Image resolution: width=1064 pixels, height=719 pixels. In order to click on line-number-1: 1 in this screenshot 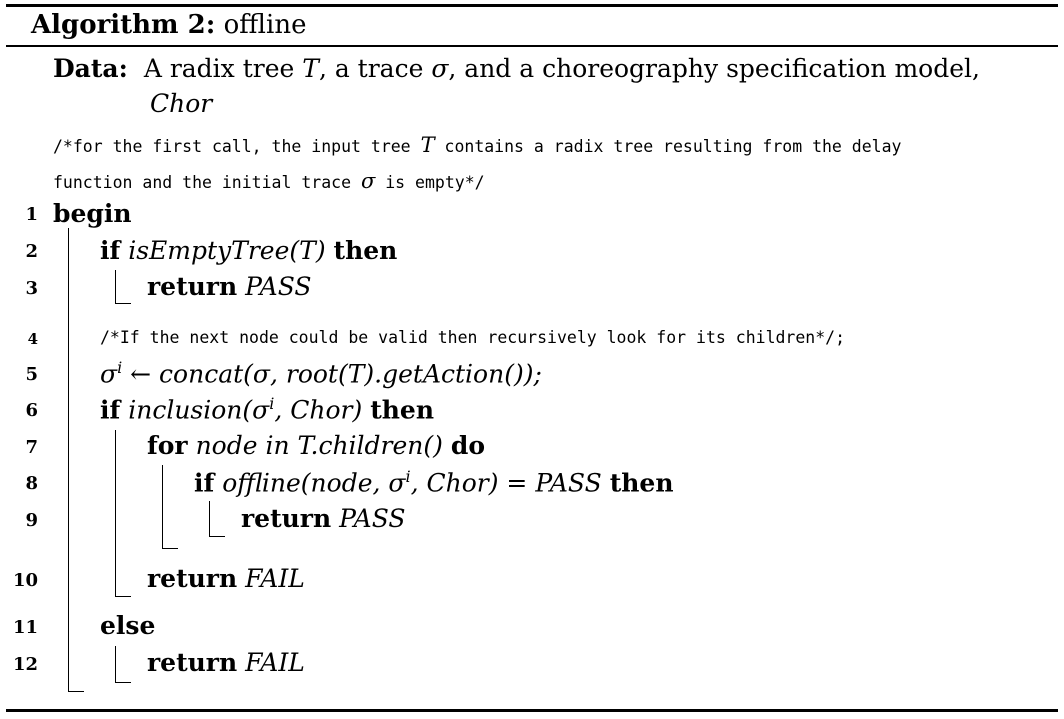, I will do `click(31, 214)`.